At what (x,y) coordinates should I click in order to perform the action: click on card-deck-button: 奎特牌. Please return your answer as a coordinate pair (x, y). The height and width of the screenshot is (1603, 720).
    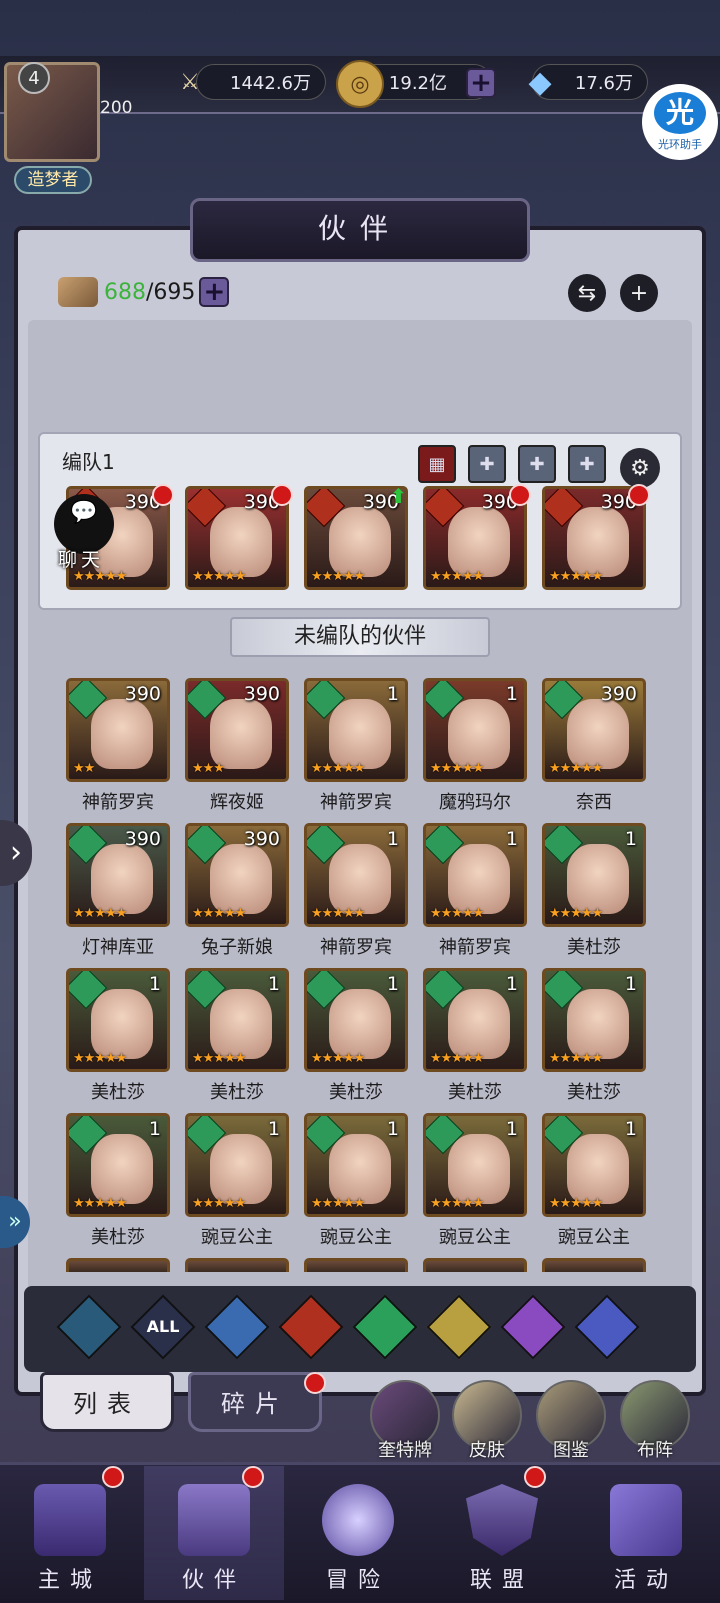
    Looking at the image, I should click on (405, 1420).